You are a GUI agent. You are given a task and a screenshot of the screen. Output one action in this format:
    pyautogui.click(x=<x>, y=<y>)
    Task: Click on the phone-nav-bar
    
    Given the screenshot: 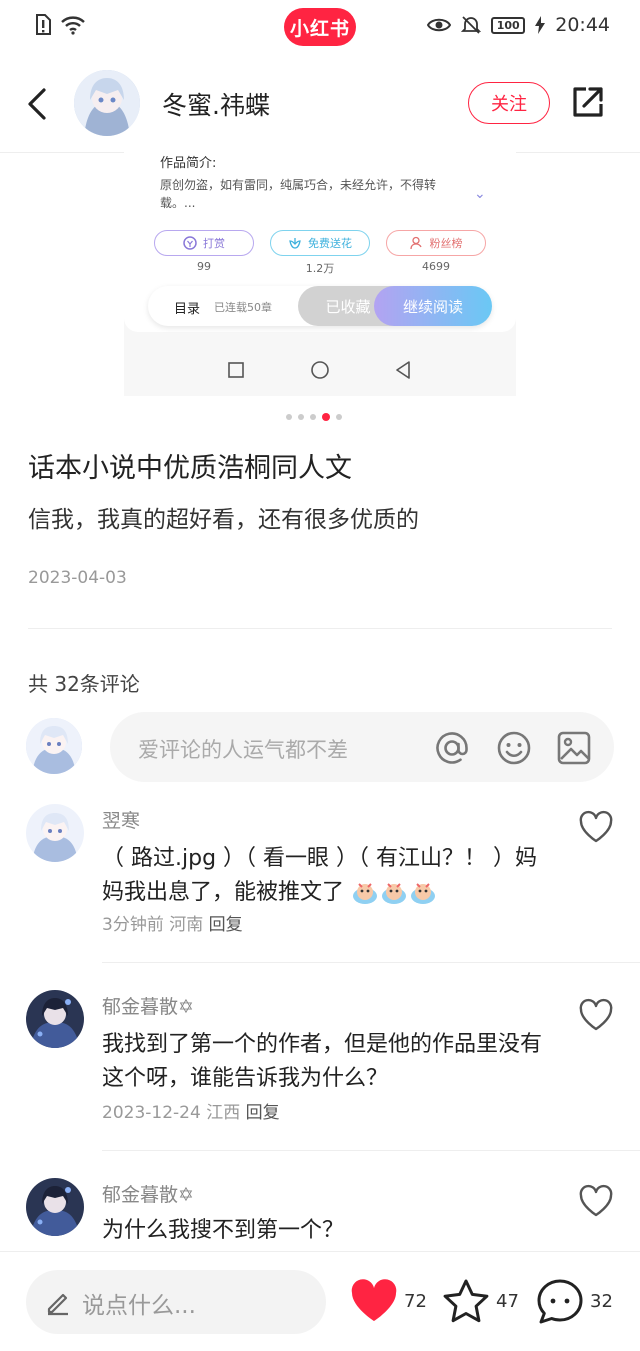 What is the action you would take?
    pyautogui.click(x=320, y=366)
    